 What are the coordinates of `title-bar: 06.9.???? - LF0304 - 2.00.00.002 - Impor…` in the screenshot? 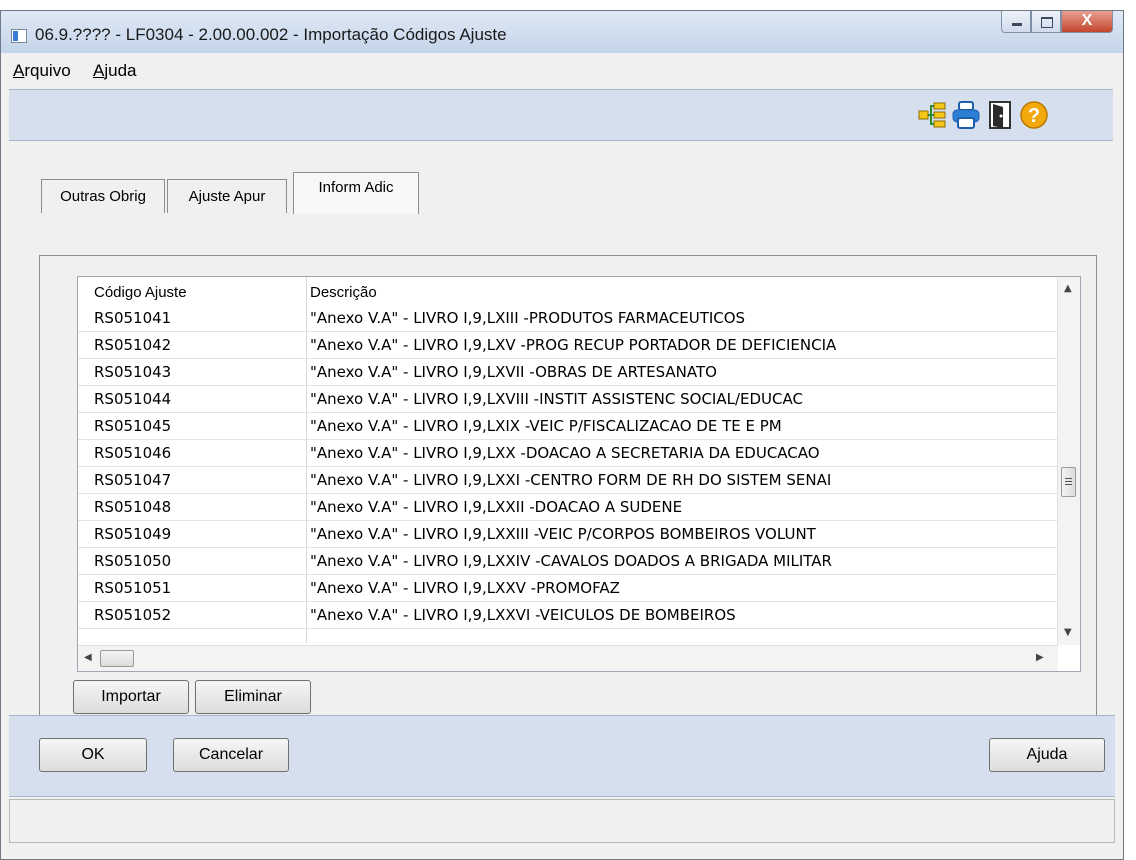 It's located at (562, 32).